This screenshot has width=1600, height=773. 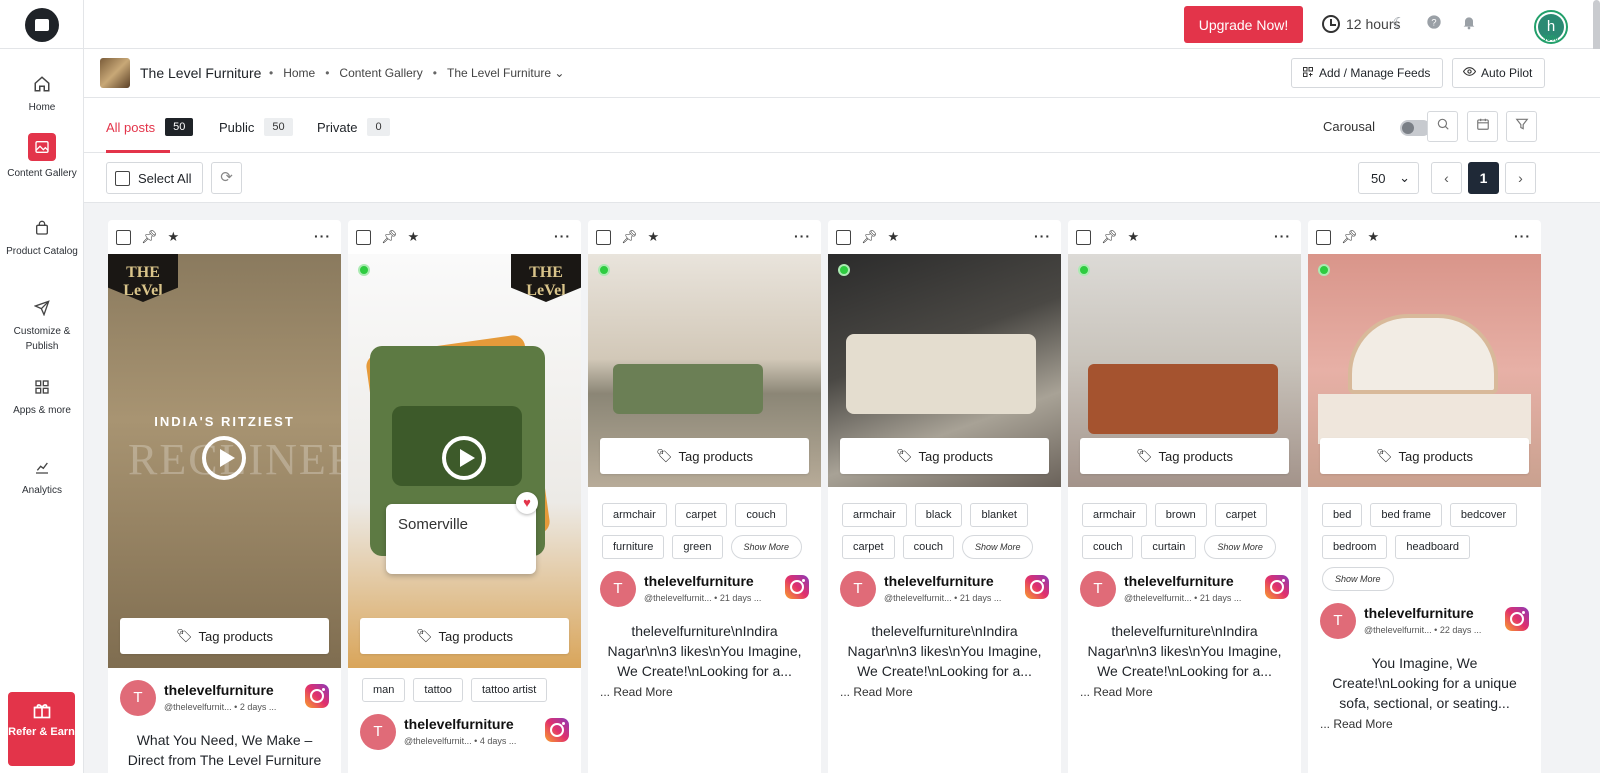 I want to click on tag-chip: headboard, so click(x=1433, y=547).